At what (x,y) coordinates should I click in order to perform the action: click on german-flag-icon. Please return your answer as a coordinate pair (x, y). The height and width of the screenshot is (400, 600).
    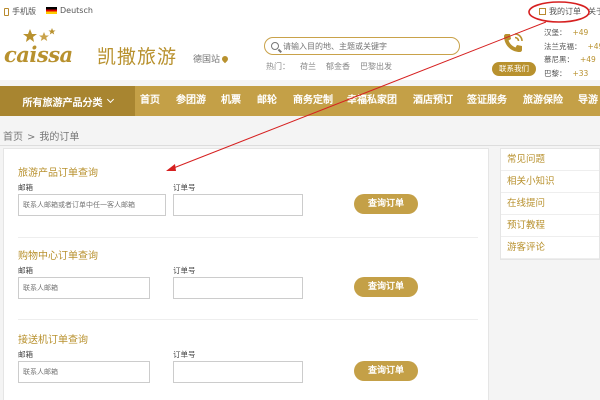
    Looking at the image, I should click on (51, 10).